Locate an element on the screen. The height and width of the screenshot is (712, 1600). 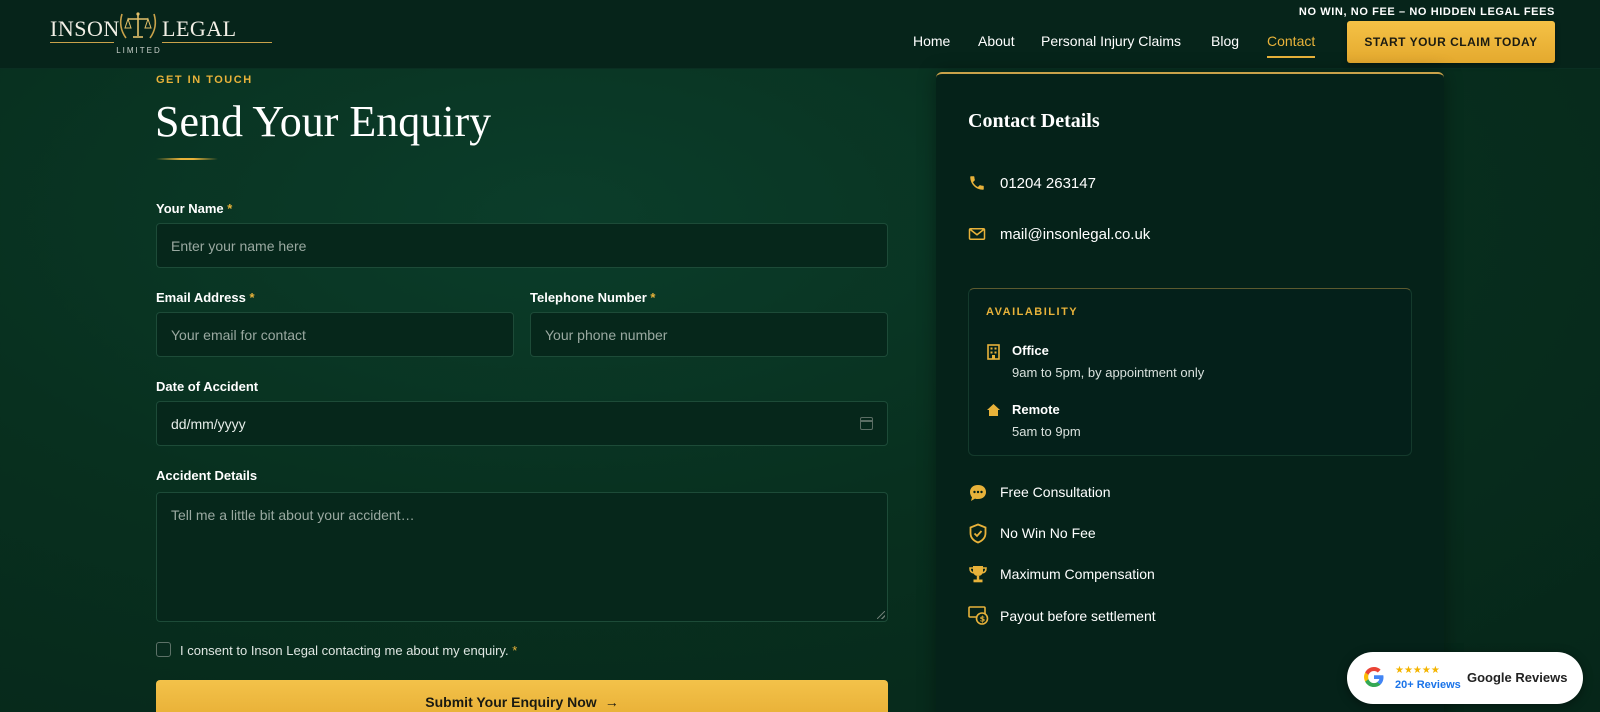
page-title: Send Your Enquiry is located at coordinates (323, 121).